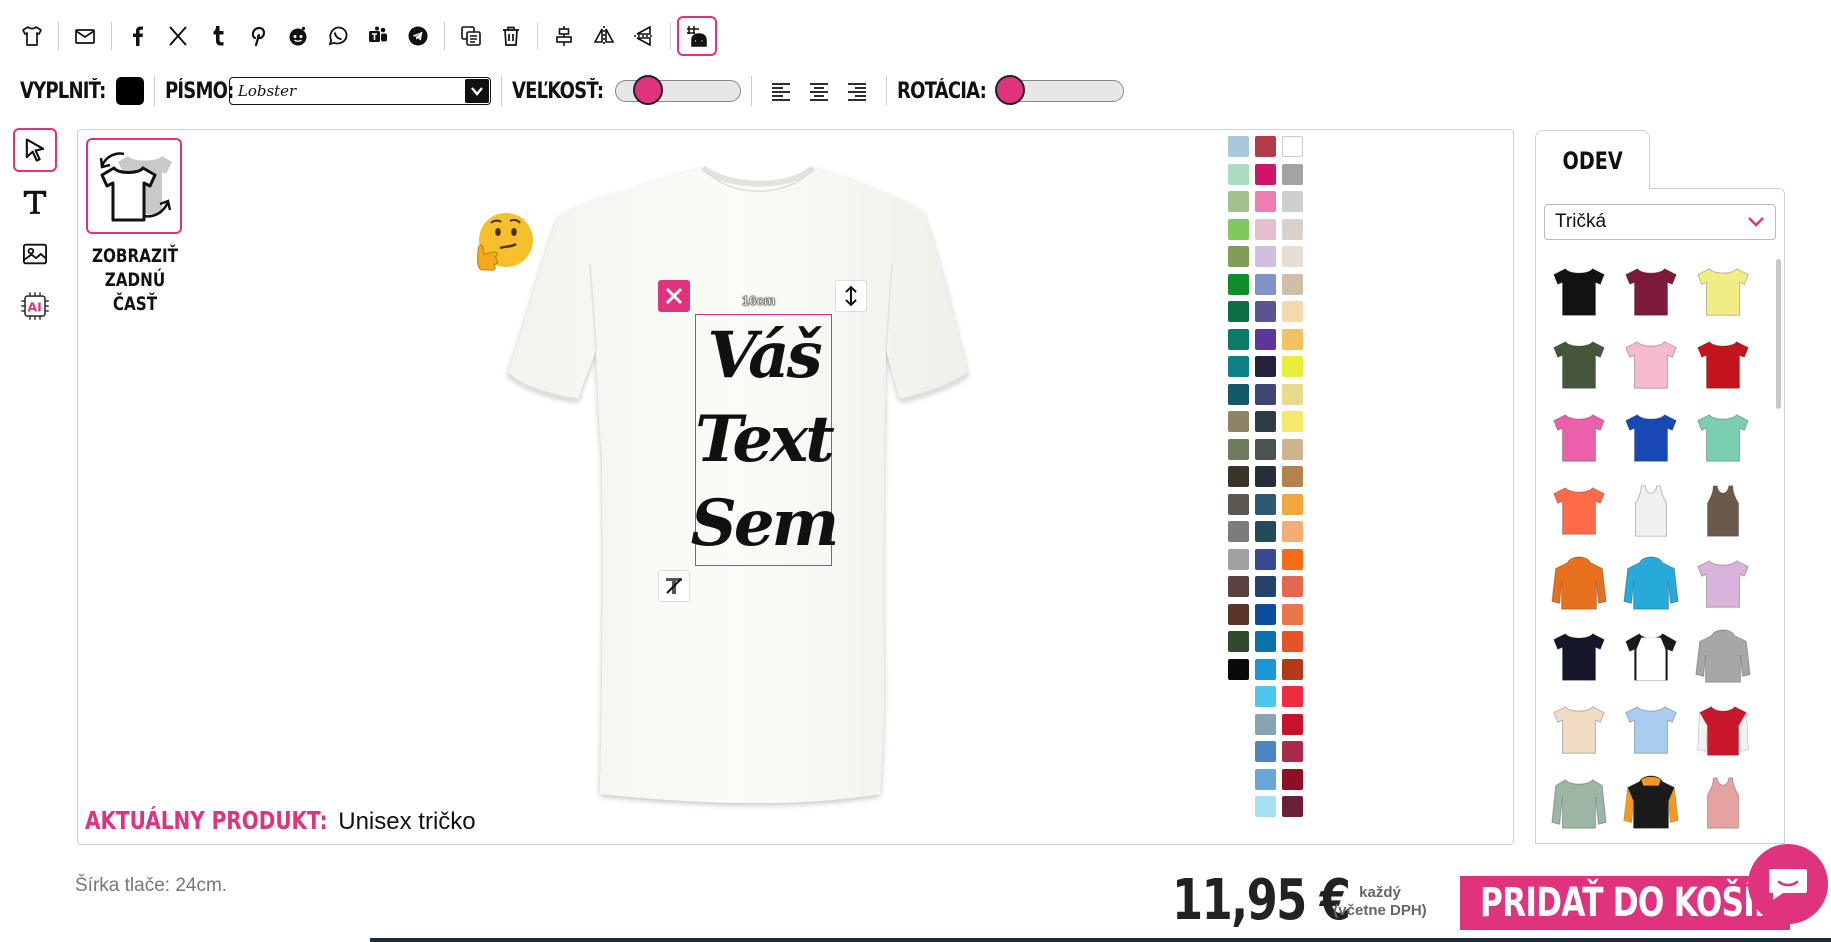 This screenshot has height=942, width=1831. What do you see at coordinates (1723, 656) in the screenshot?
I see `grey-hoodie-thumbnail` at bounding box center [1723, 656].